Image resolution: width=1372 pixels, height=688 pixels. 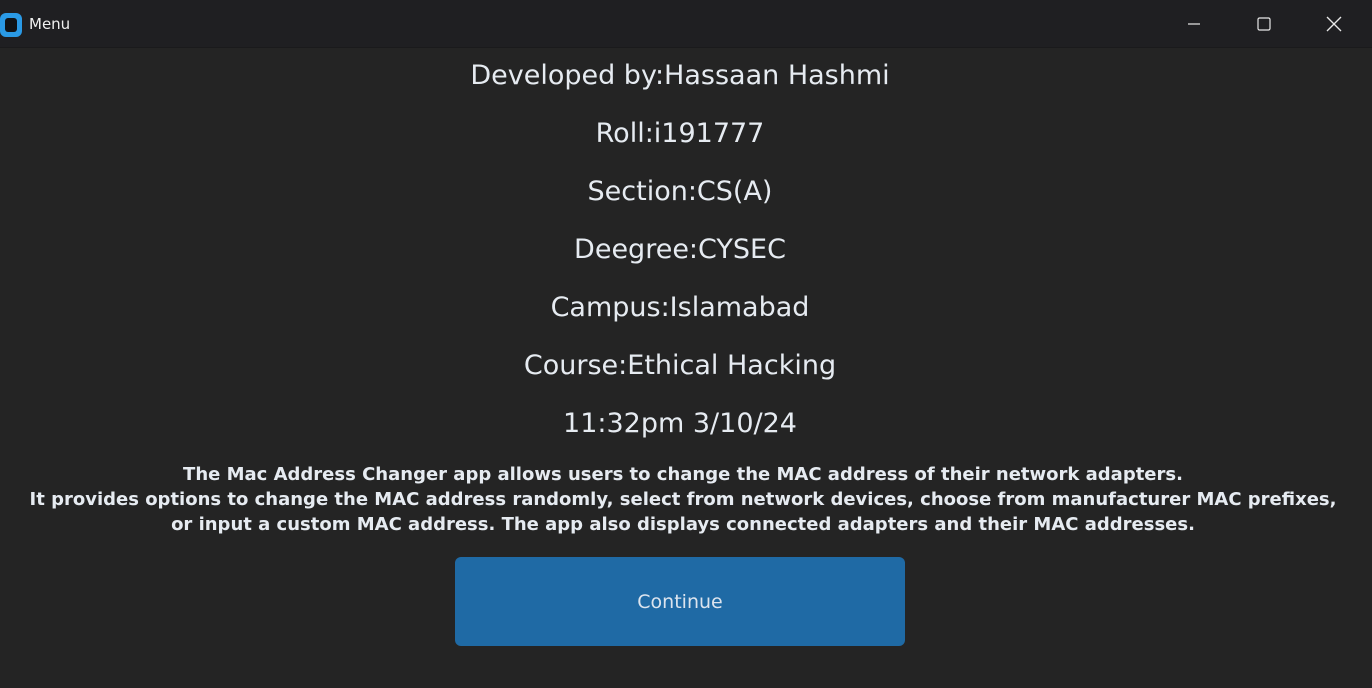 What do you see at coordinates (50, 24) in the screenshot?
I see `window-title: Menu` at bounding box center [50, 24].